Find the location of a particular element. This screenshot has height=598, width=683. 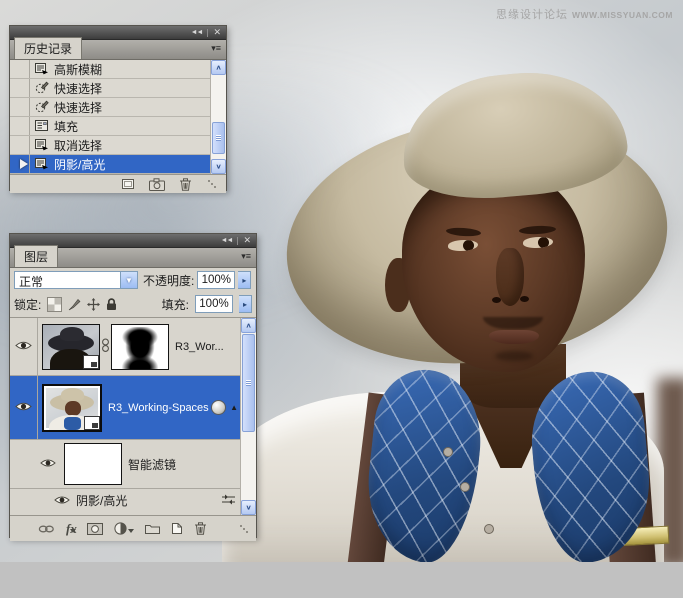

smart-filters-label: 智能滤镜 is located at coordinates (152, 464).